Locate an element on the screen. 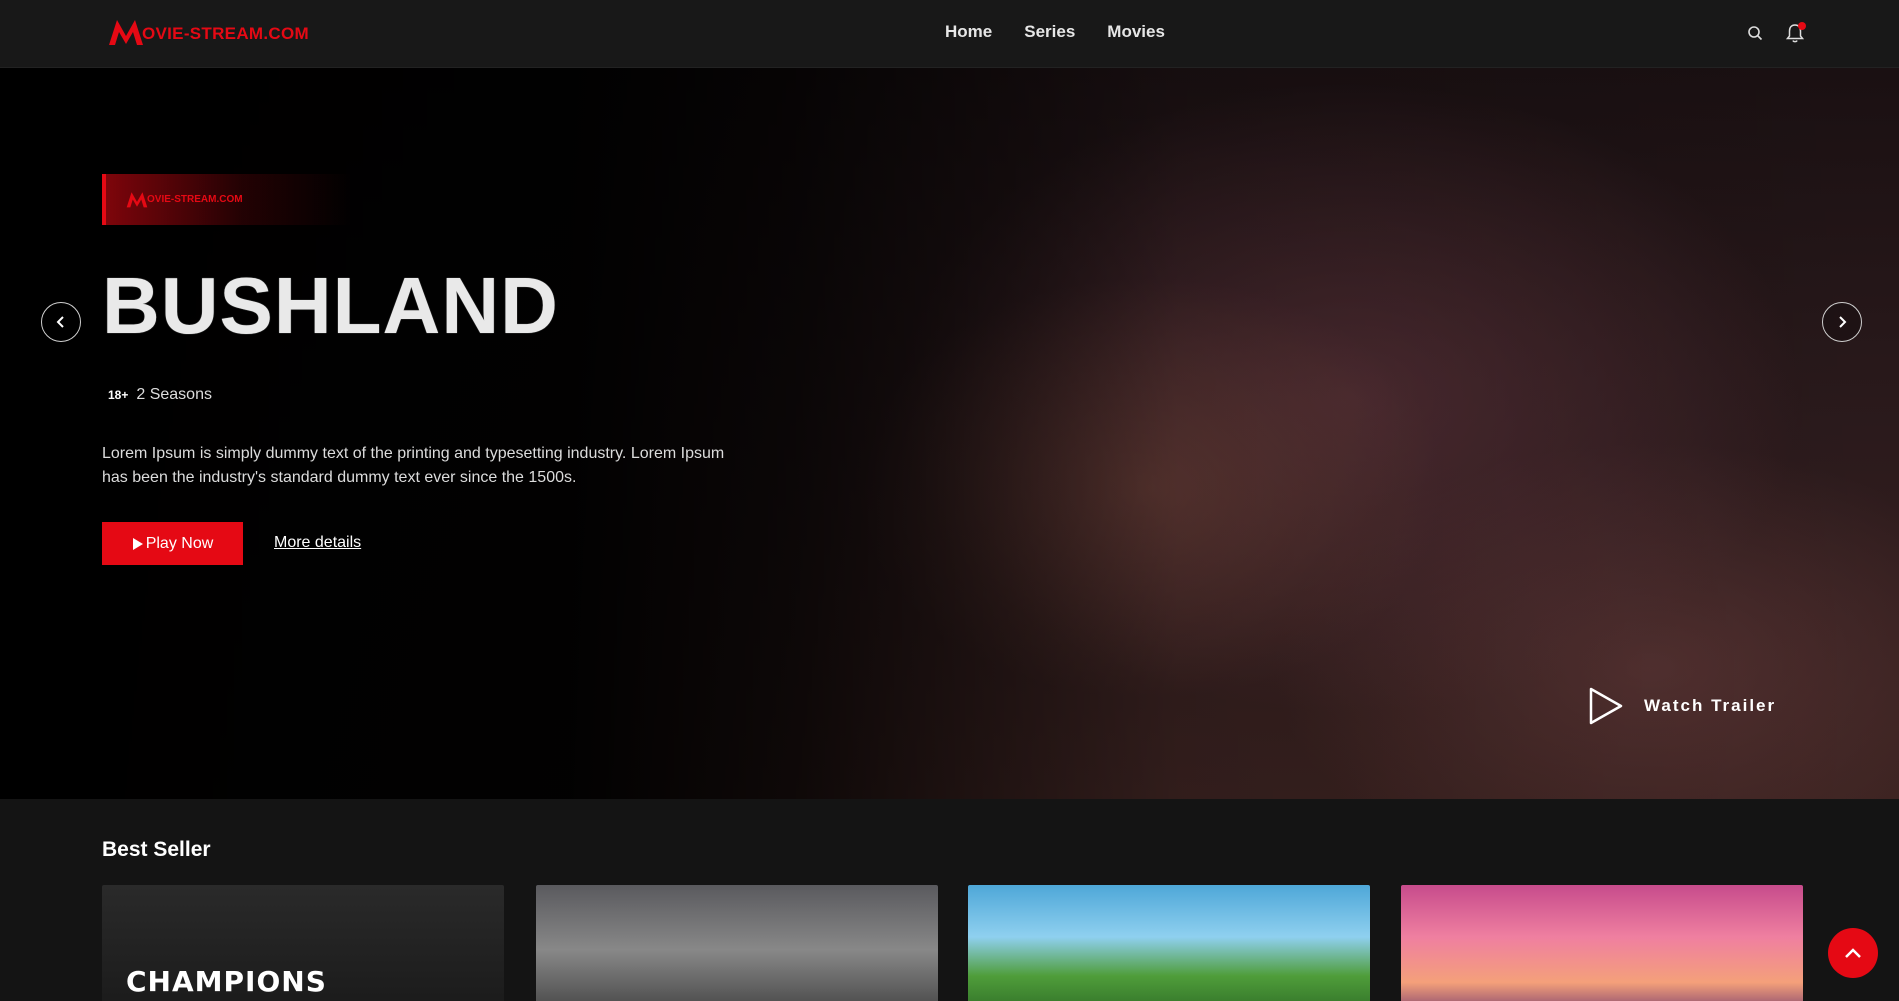  logo-m-mark is located at coordinates (126, 32).